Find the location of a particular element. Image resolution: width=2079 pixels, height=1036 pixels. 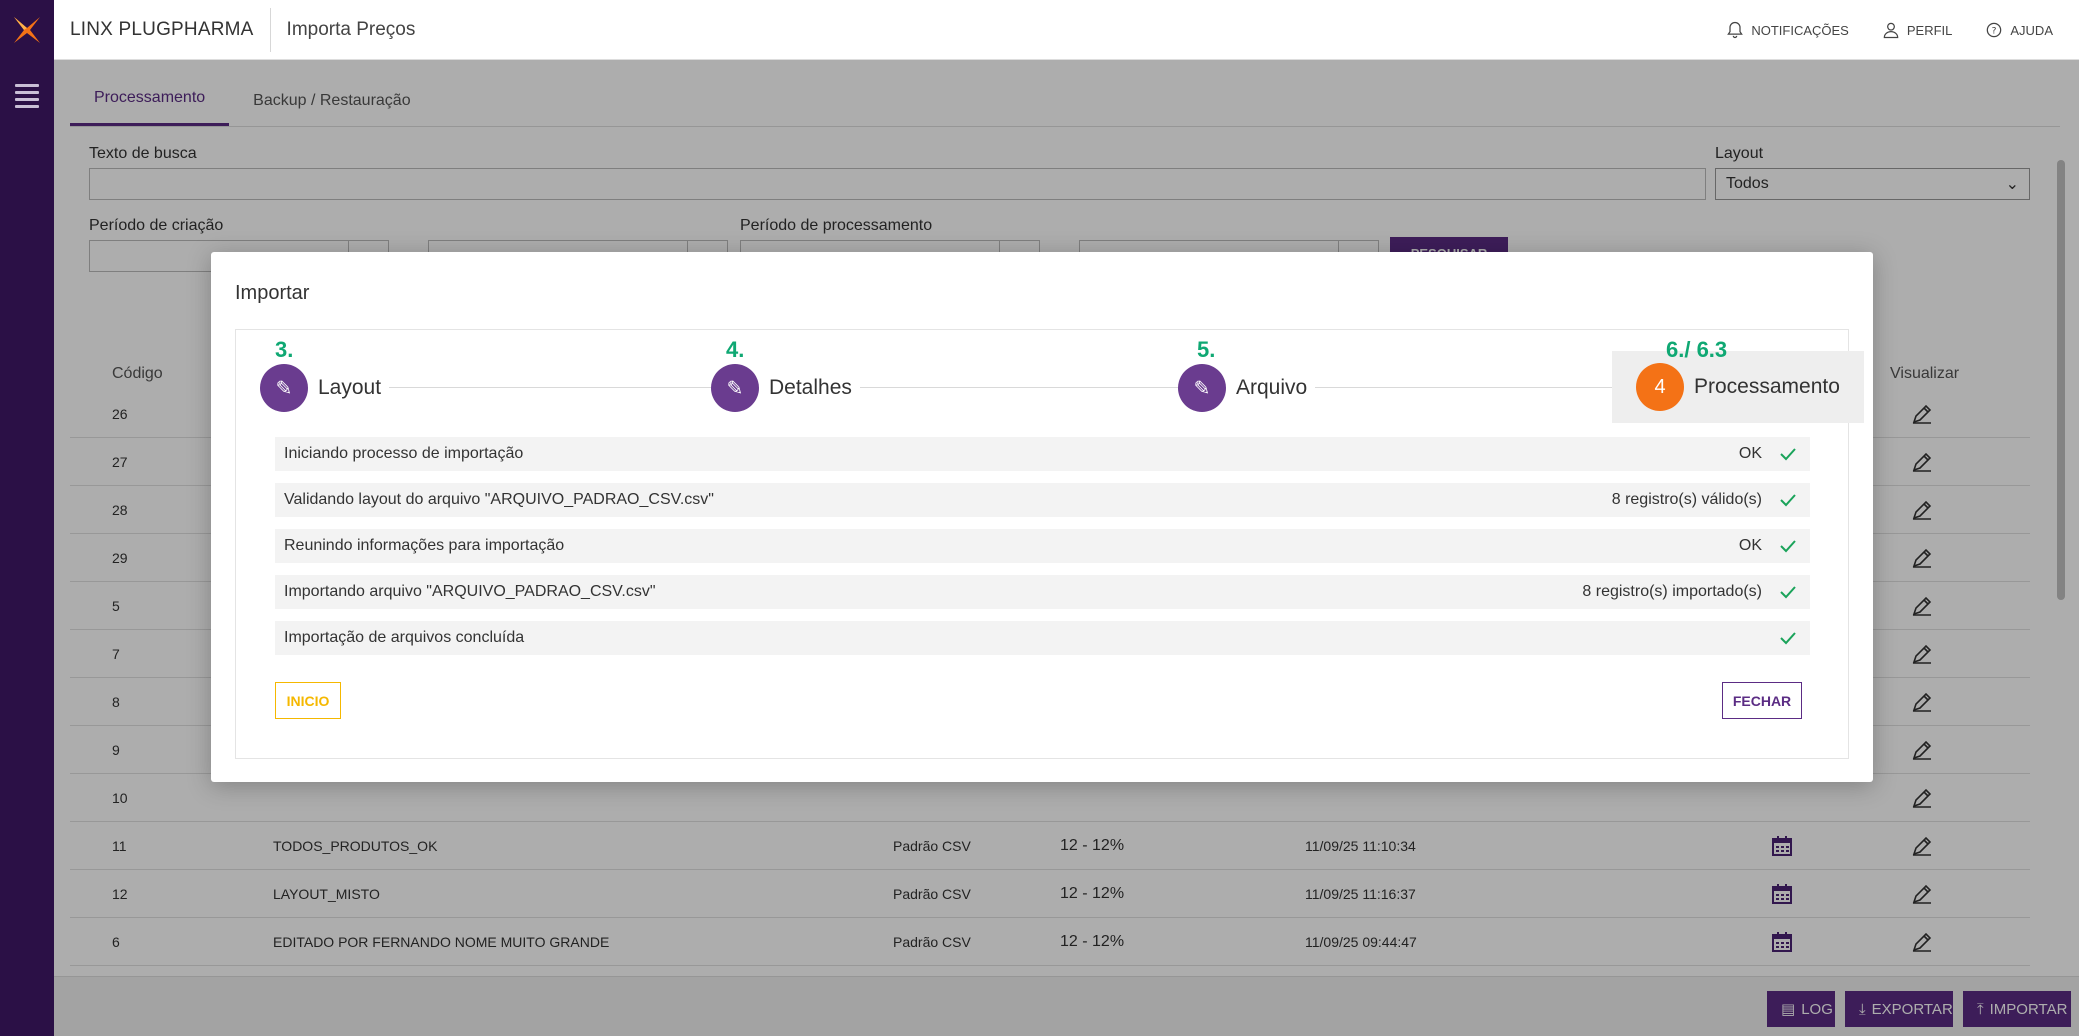

top-actions: NOTIFICAÇÕES PERFIL ? AJUDA is located at coordinates (1889, 30).